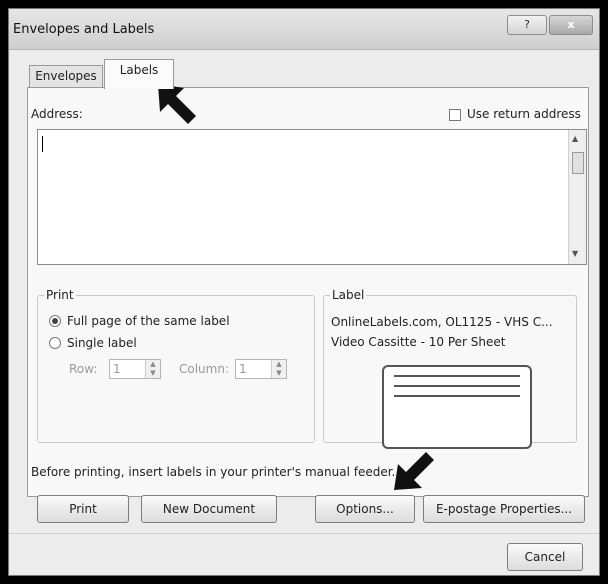 The height and width of the screenshot is (584, 608). Describe the element at coordinates (414, 471) in the screenshot. I see `options-pointer-arrow-icon` at that location.